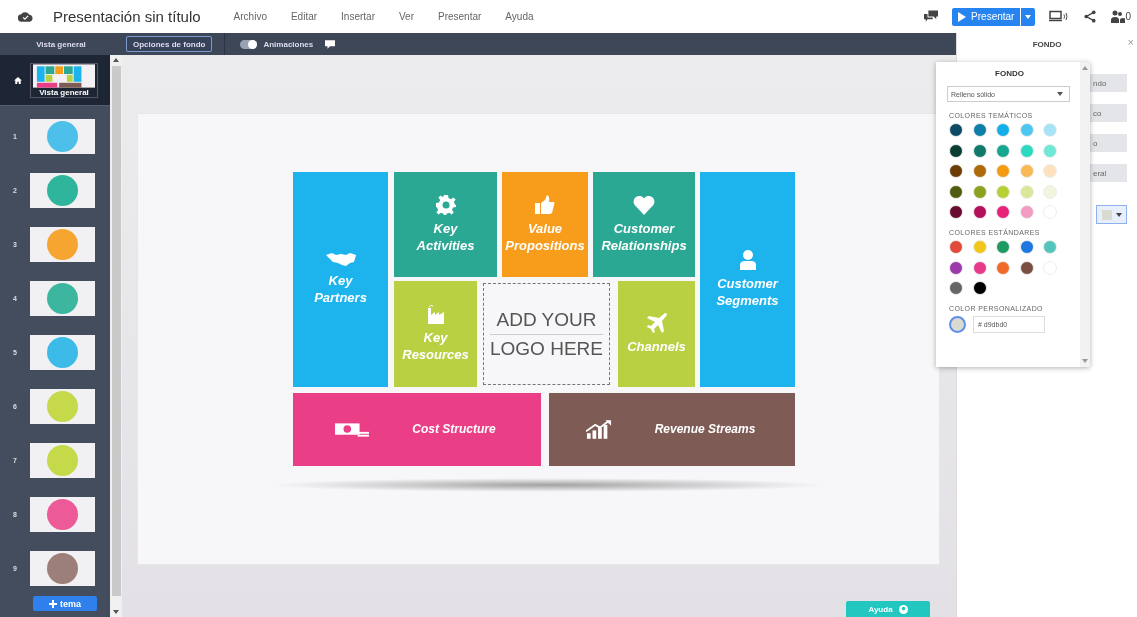 Image resolution: width=1137 pixels, height=617 pixels. What do you see at coordinates (1130, 42) in the screenshot?
I see `close-button: ×` at bounding box center [1130, 42].